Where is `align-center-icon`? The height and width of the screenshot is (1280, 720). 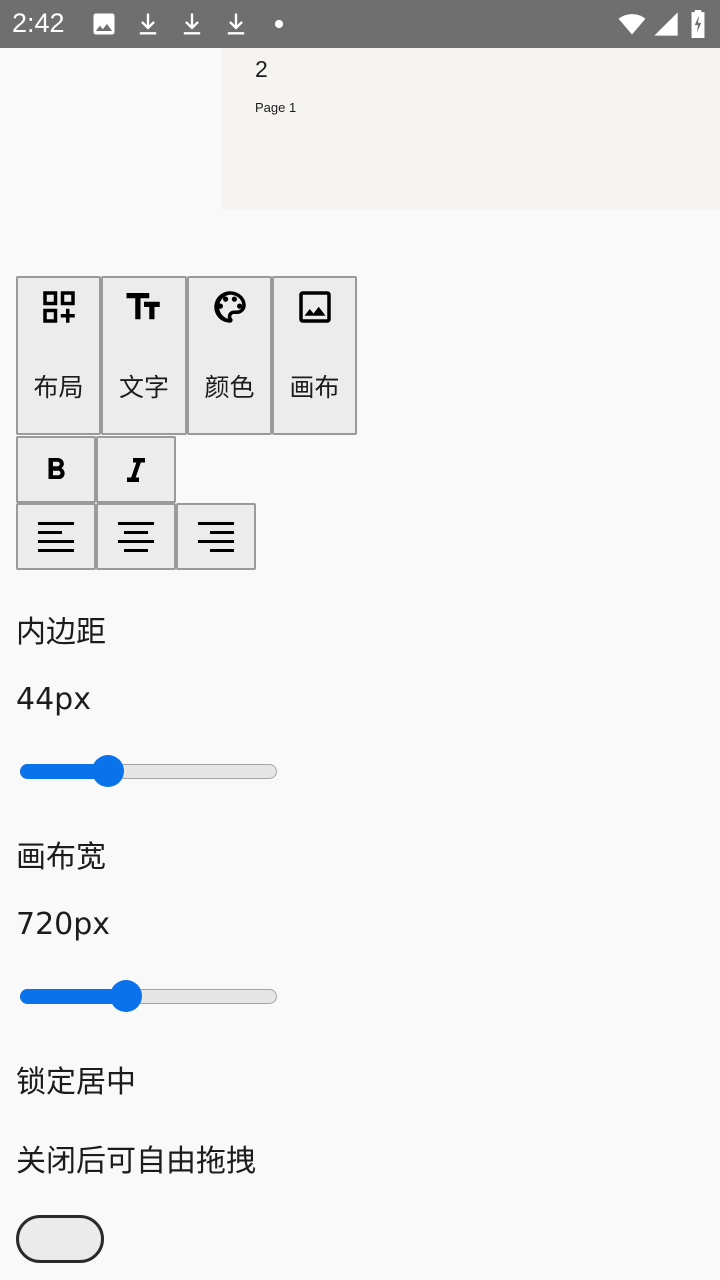 align-center-icon is located at coordinates (136, 537).